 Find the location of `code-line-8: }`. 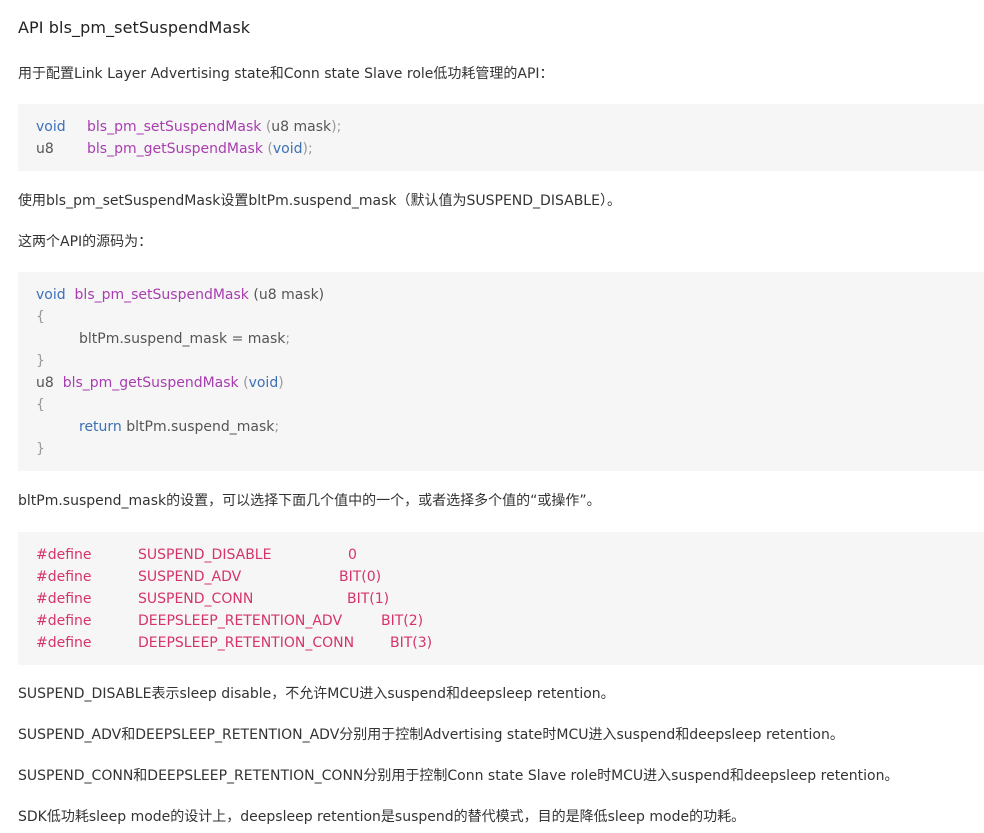

code-line-8: } is located at coordinates (501, 449).